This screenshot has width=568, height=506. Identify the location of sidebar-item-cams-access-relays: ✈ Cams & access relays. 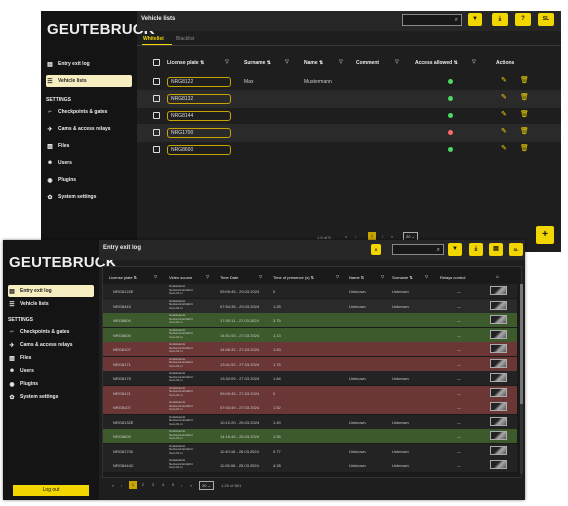
(89, 129).